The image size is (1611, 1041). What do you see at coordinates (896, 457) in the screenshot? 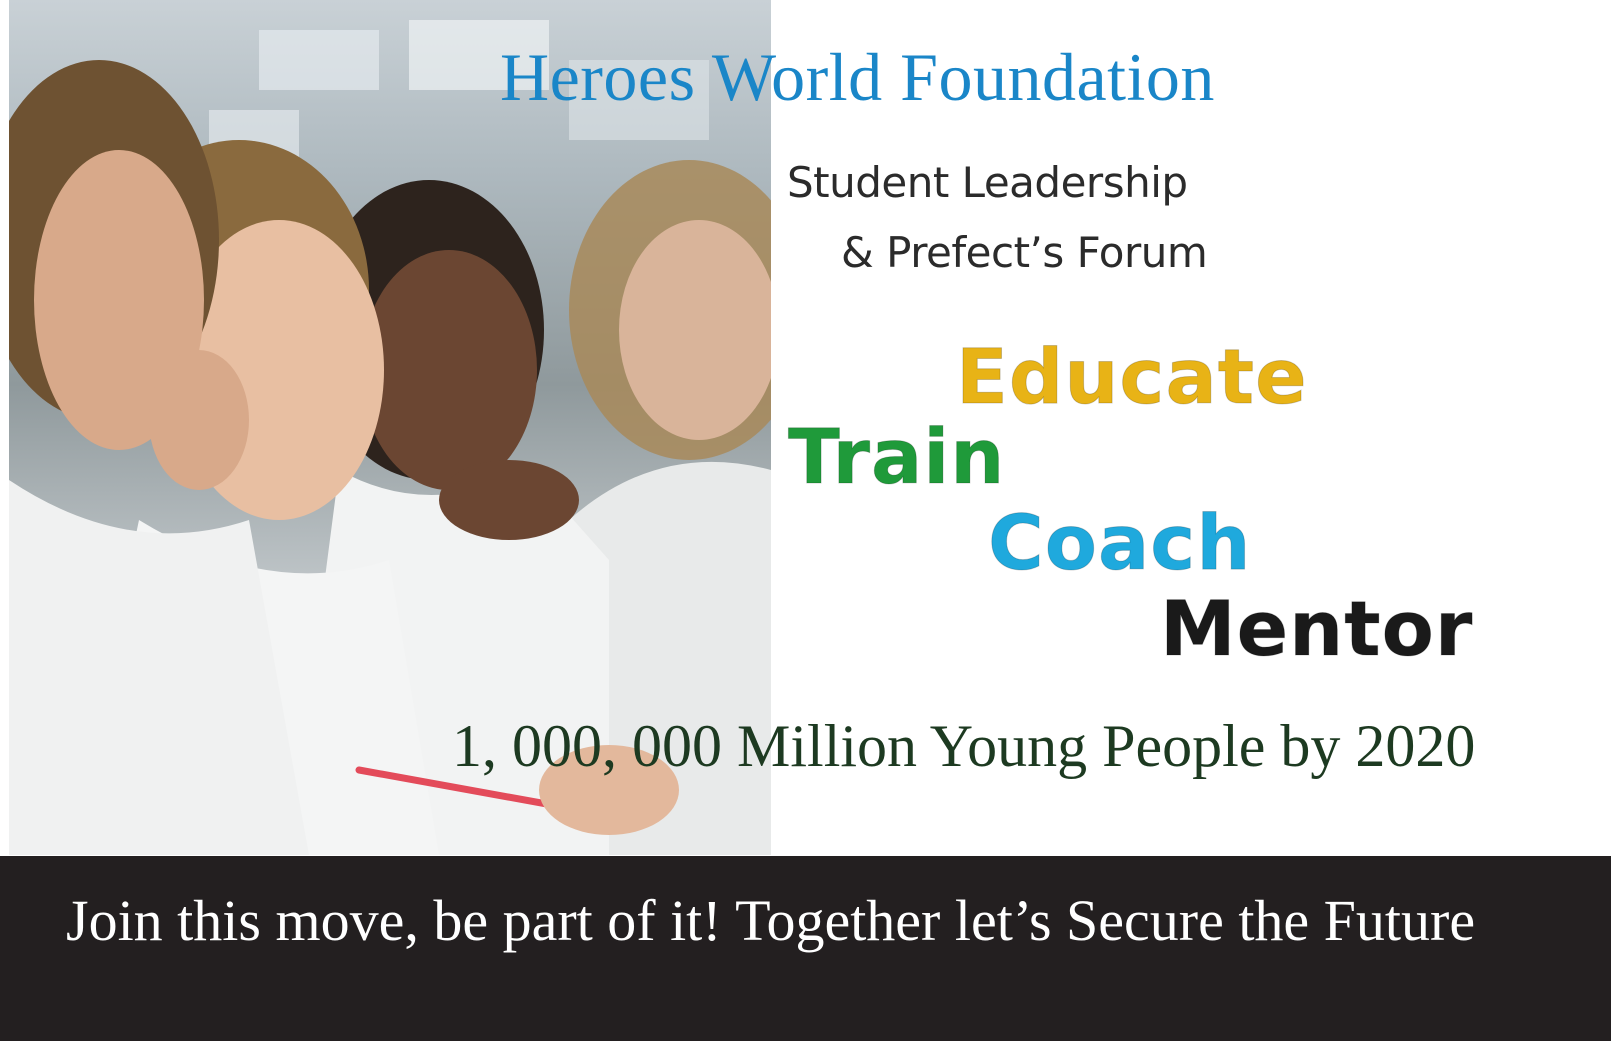
I see `pillar-train: Train` at bounding box center [896, 457].